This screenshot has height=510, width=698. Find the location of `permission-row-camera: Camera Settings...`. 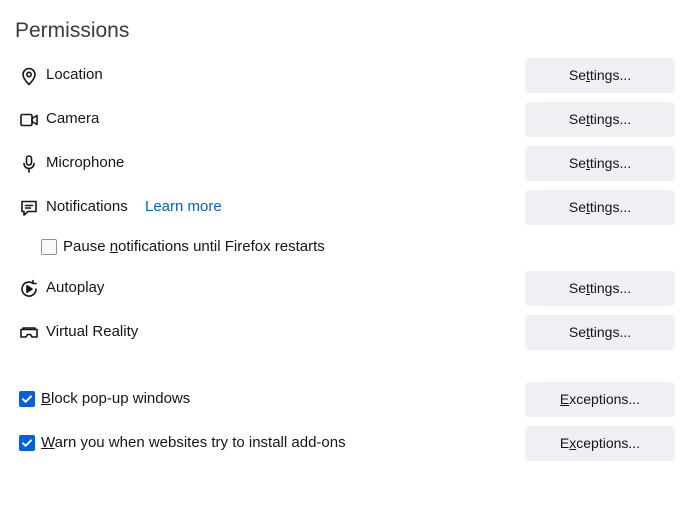

permission-row-camera: Camera Settings... is located at coordinates (349, 119).